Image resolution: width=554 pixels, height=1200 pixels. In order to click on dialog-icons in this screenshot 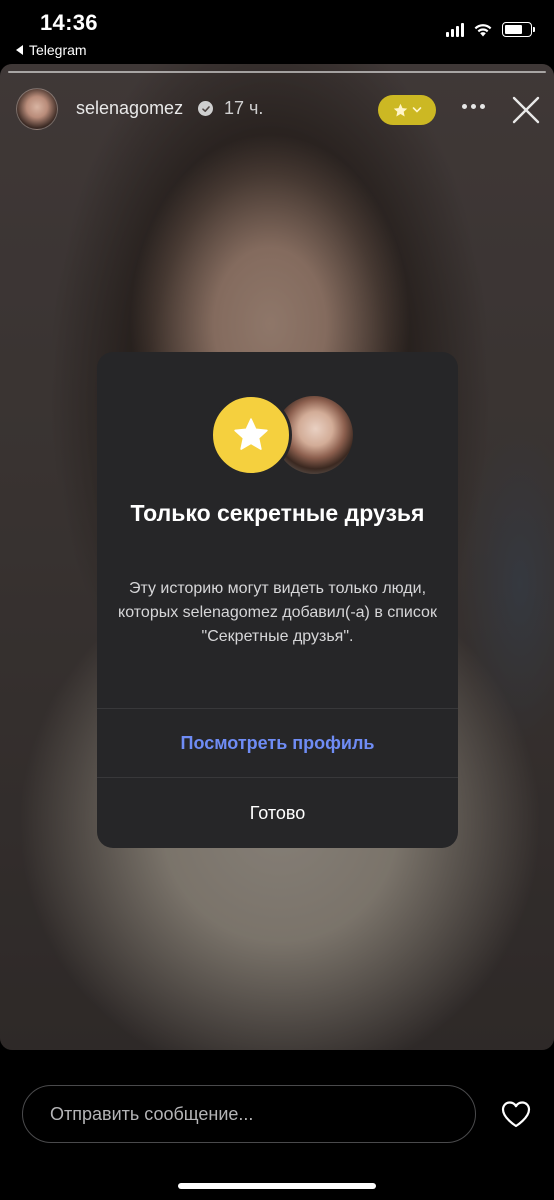, I will do `click(282, 436)`.